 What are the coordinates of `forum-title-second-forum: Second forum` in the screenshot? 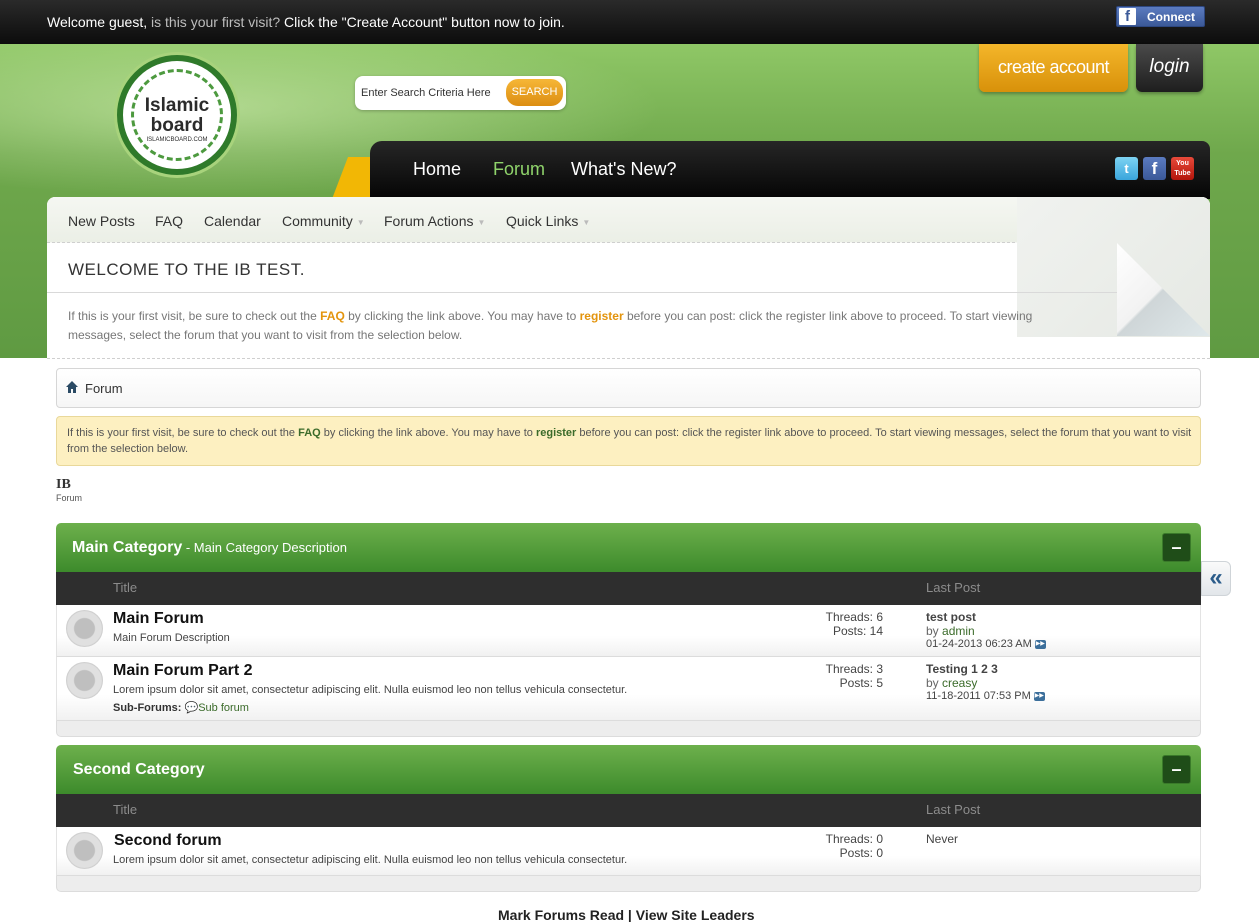 It's located at (168, 841).